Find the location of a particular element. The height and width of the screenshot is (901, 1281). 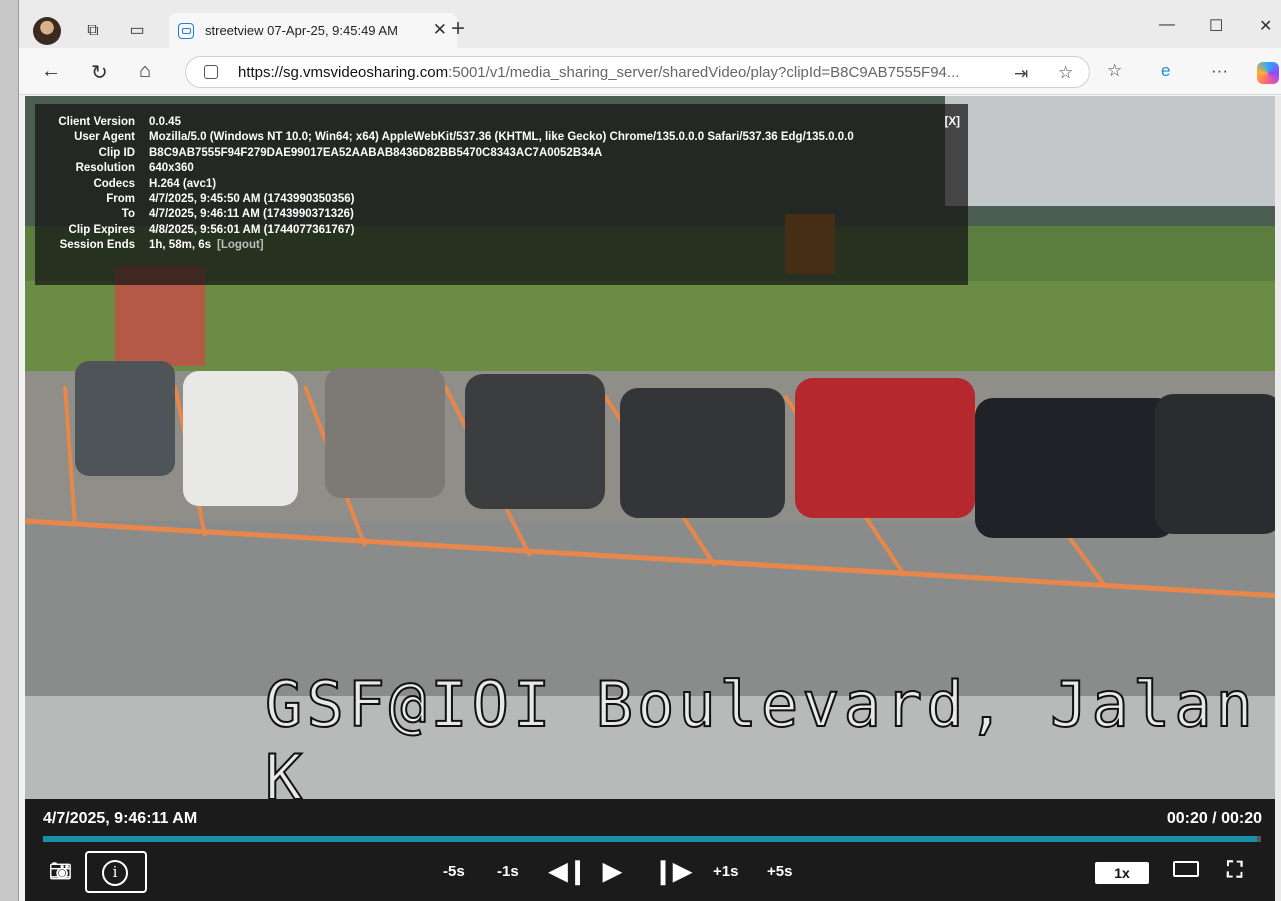

current-timestamp: 4/7/2025, 9:46:11 AM is located at coordinates (120, 818).